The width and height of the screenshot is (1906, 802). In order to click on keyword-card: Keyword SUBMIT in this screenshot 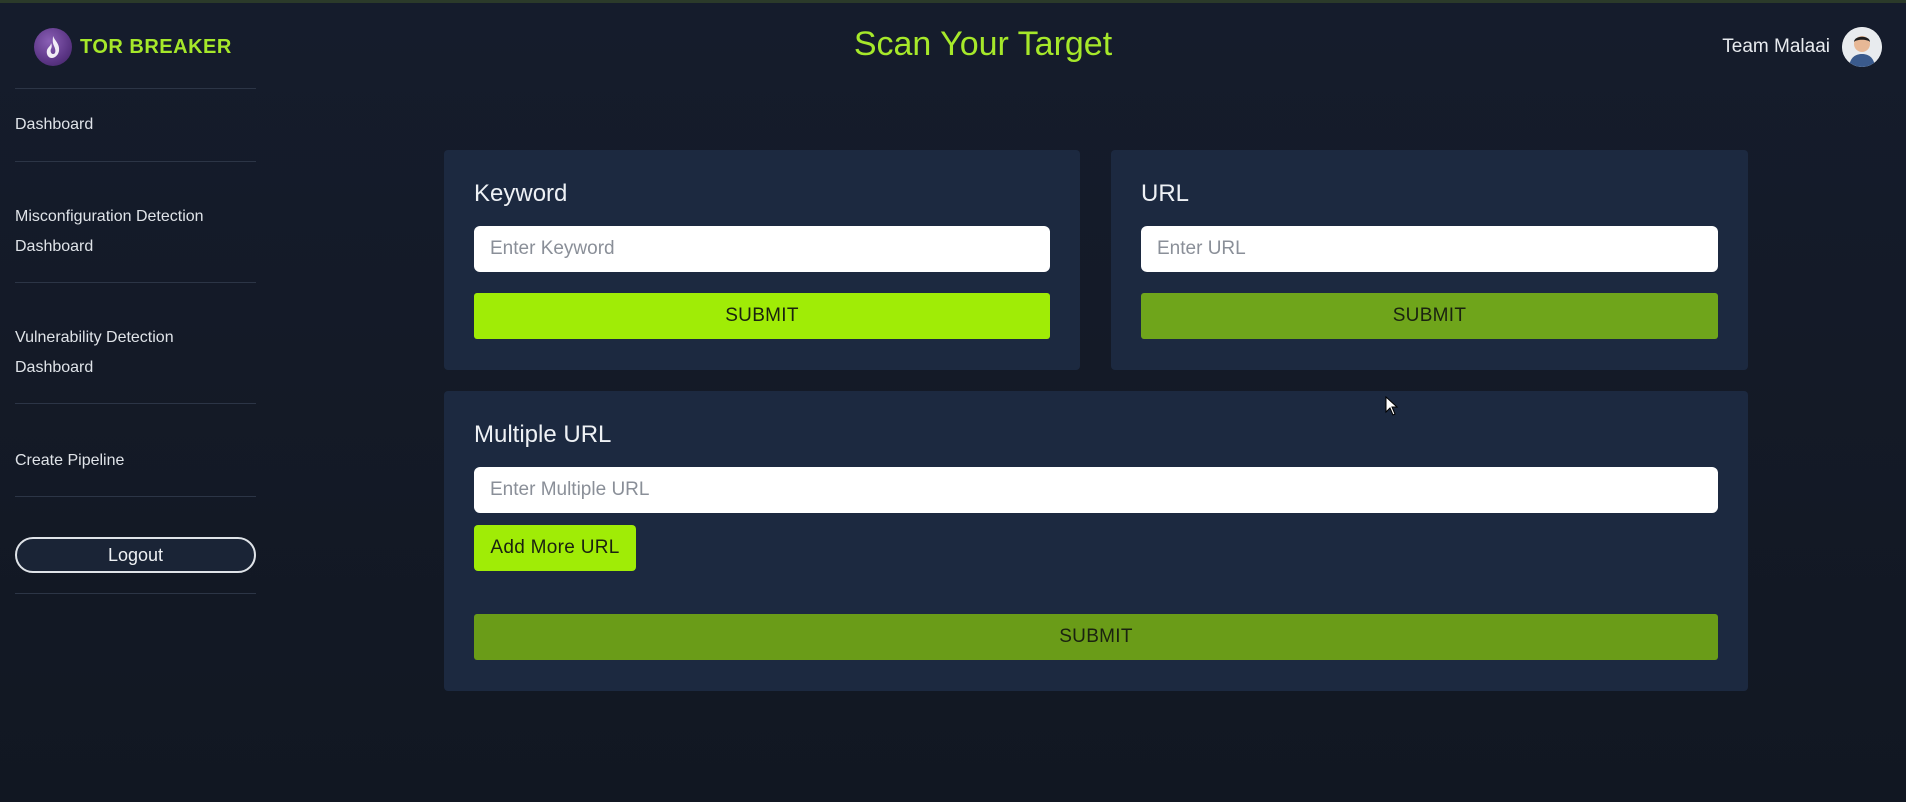, I will do `click(762, 260)`.